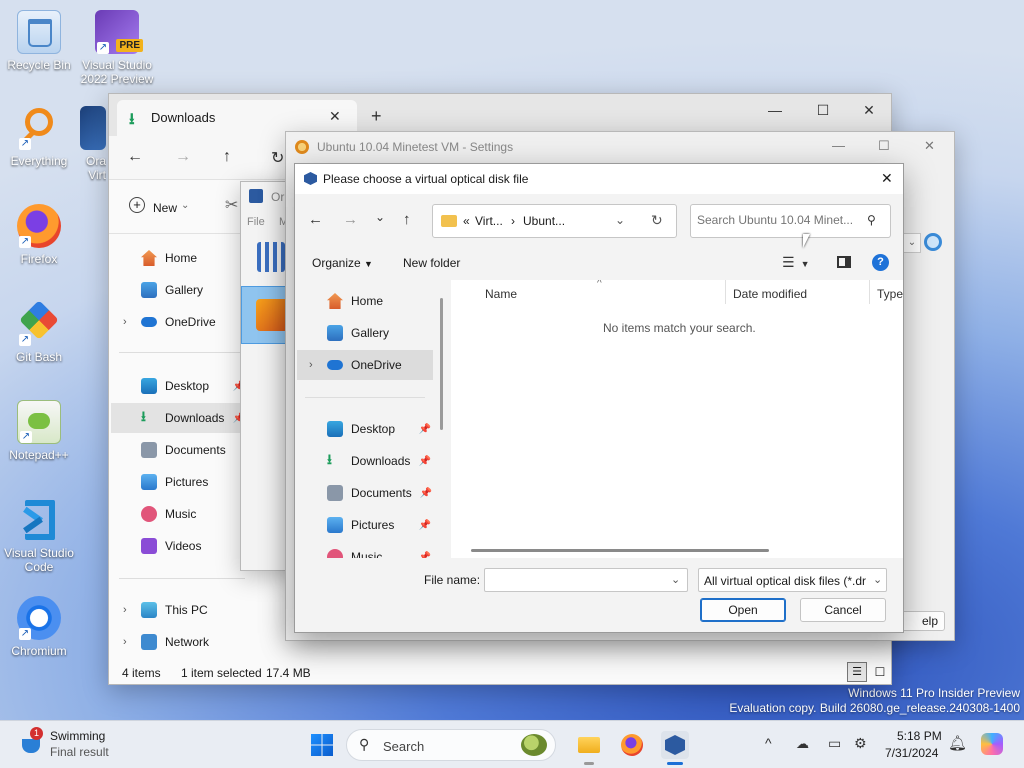 The width and height of the screenshot is (1024, 768). What do you see at coordinates (380, 217) in the screenshot?
I see `recent-locations-icon: ⌄` at bounding box center [380, 217].